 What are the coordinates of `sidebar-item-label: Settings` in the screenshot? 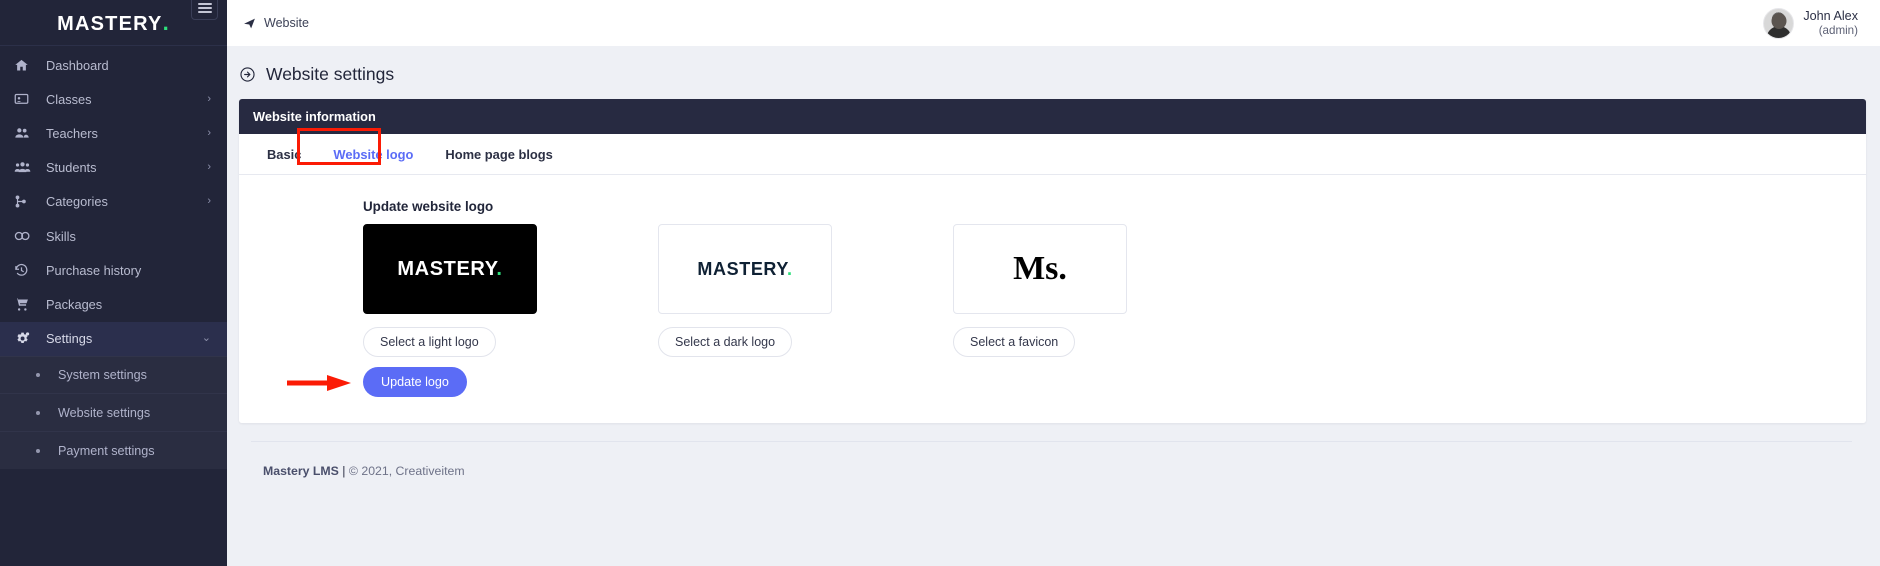 It's located at (69, 339).